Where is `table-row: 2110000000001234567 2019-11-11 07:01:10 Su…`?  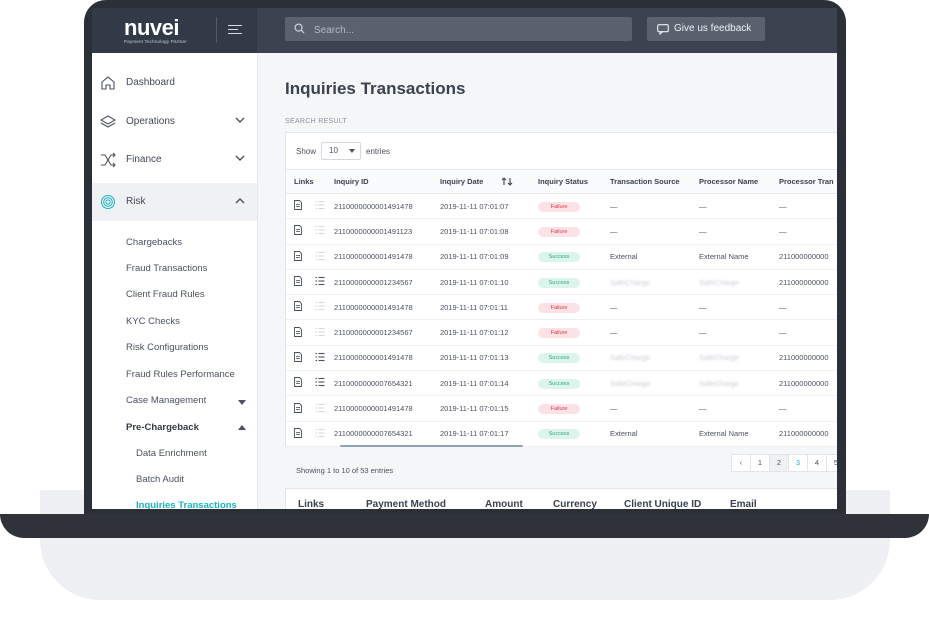 table-row: 2110000000001234567 2019-11-11 07:01:10 Su… is located at coordinates (561, 282).